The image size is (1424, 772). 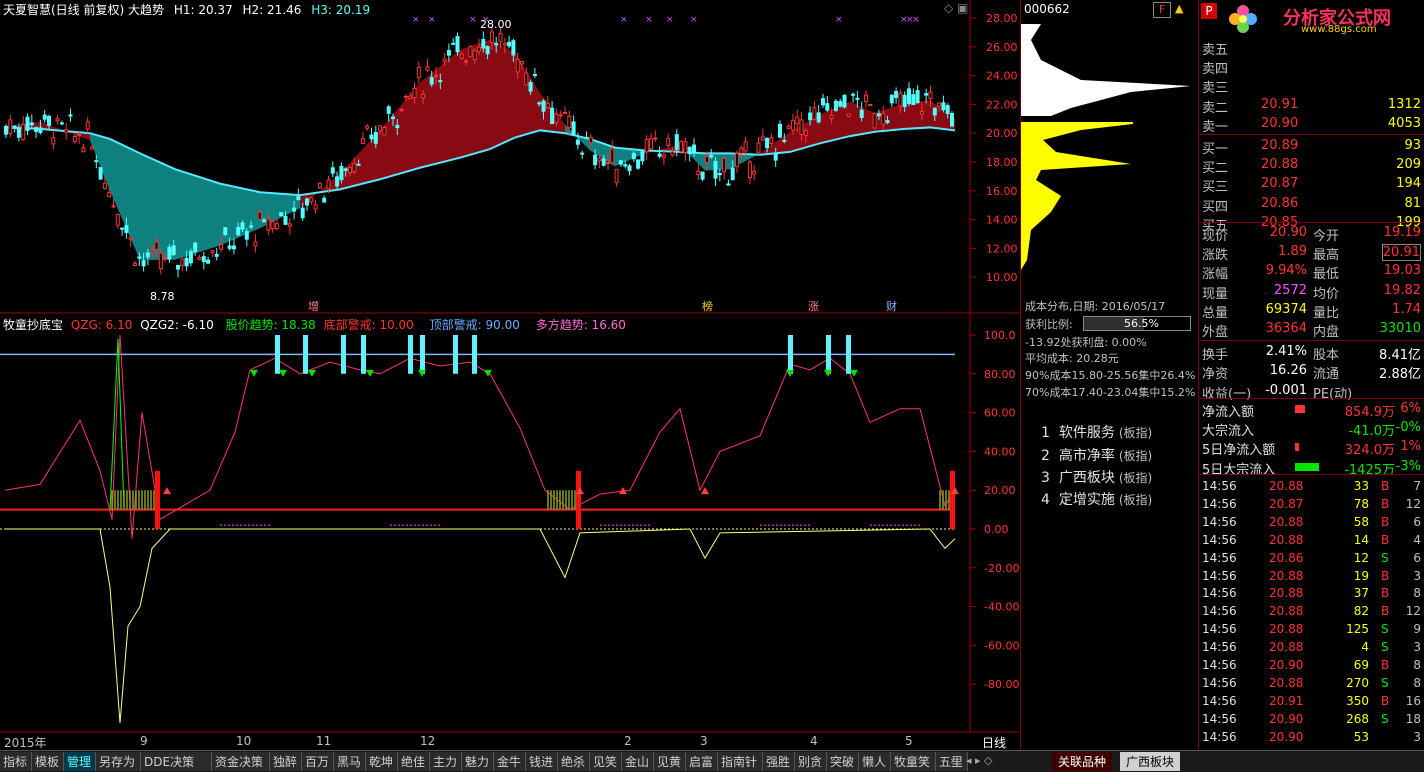 I want to click on stat-value: 2.41%, so click(x=1286, y=352).